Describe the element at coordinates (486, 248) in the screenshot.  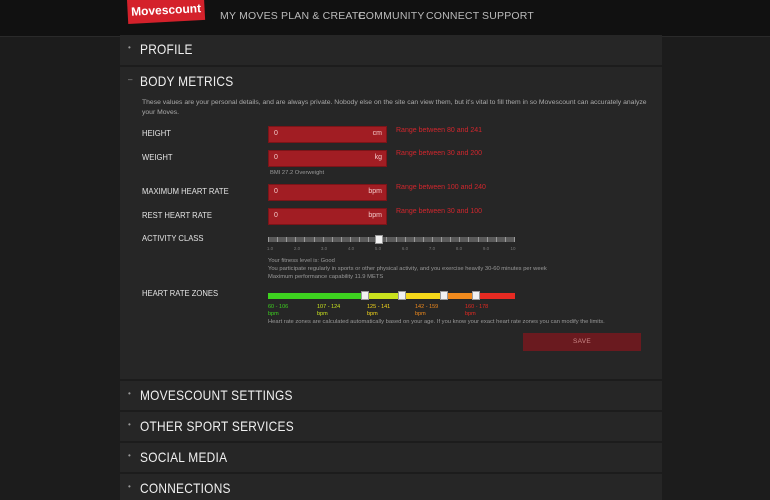
I see `slider-tick-label: 9.0` at that location.